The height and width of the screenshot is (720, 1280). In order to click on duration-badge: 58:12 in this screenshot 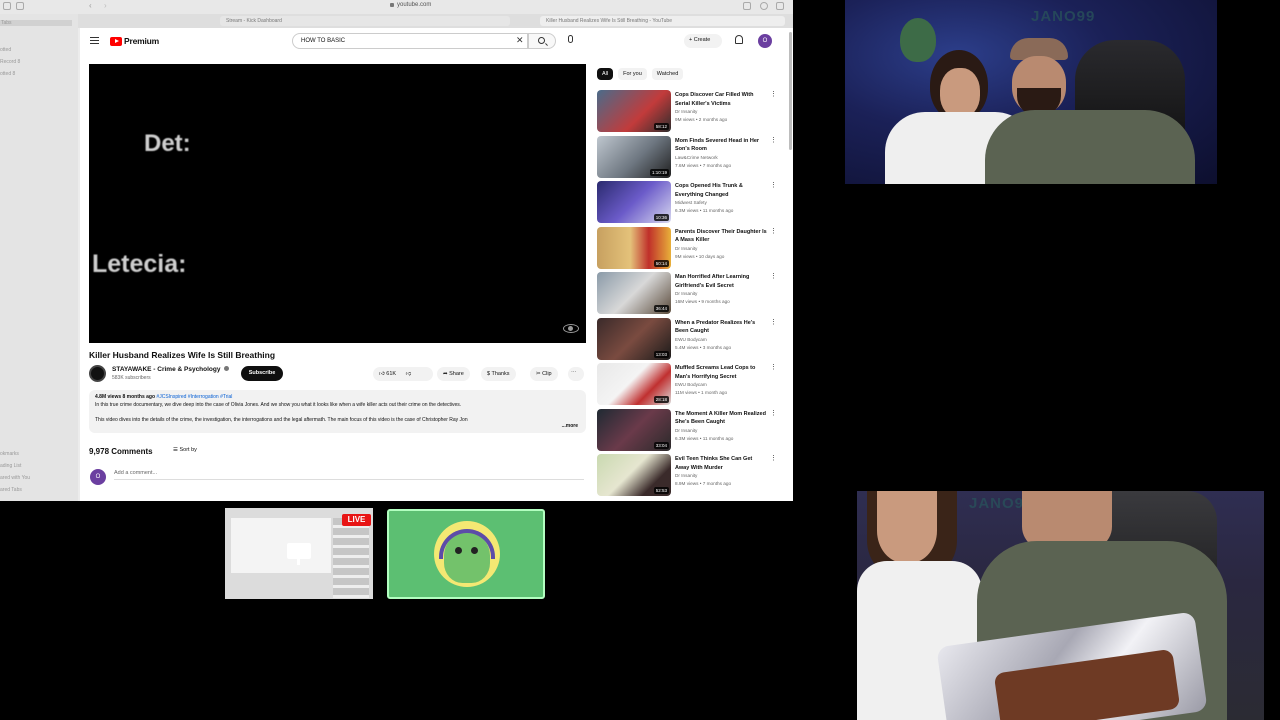, I will do `click(661, 126)`.